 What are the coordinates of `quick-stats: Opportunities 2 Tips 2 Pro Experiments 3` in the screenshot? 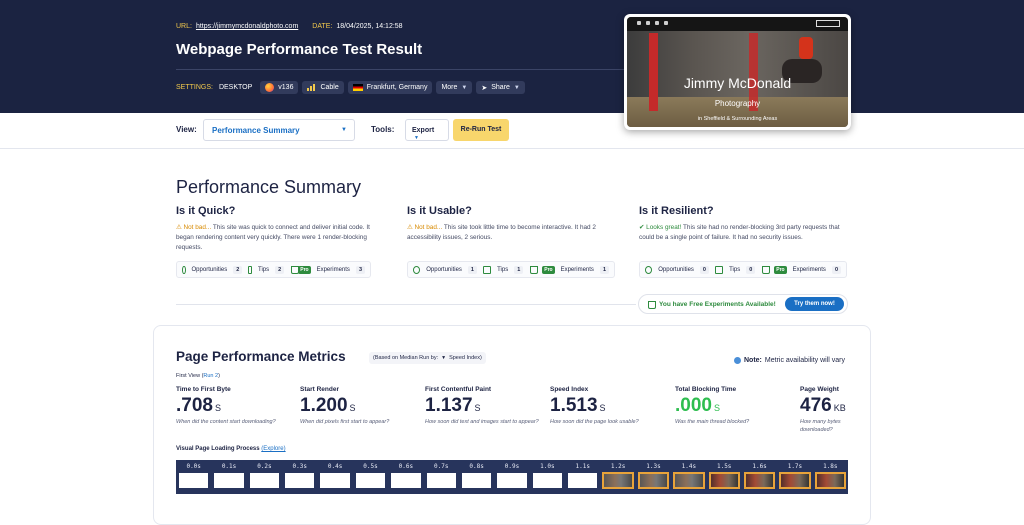 It's located at (273, 269).